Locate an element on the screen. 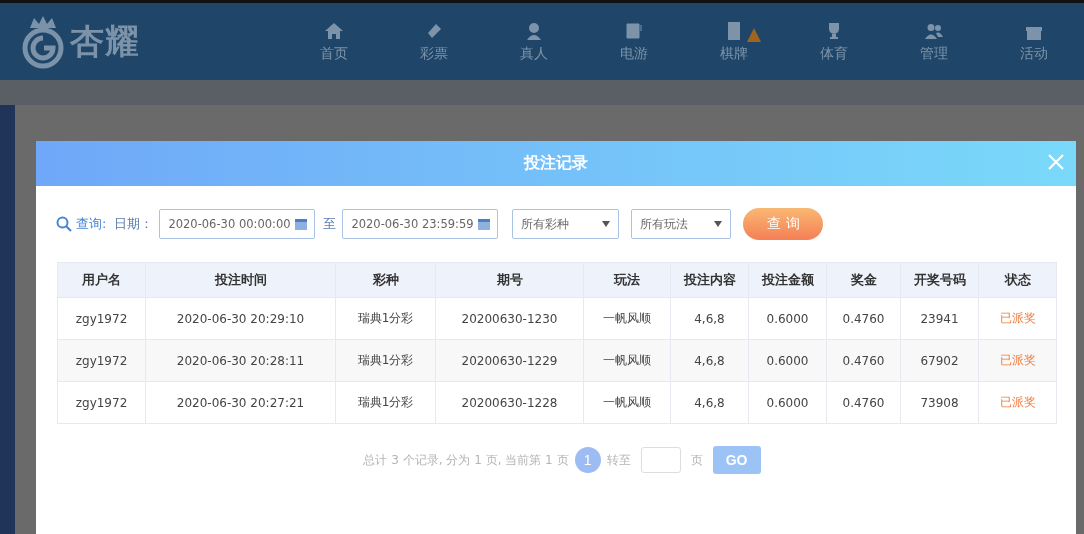  nav-item: 电游 is located at coordinates (634, 41).